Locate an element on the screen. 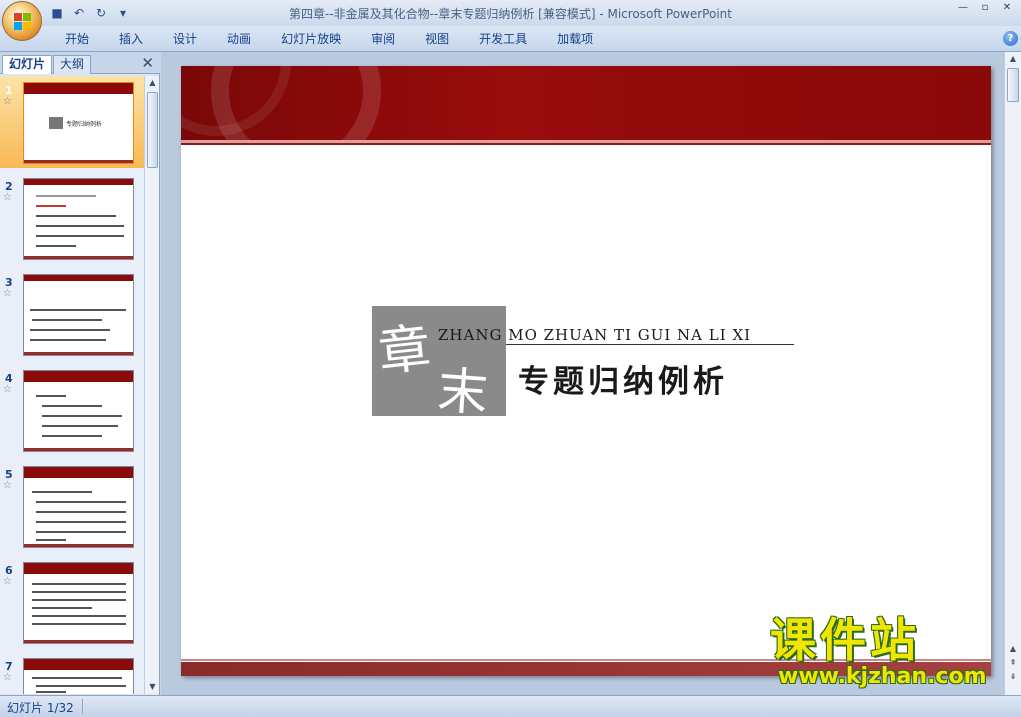  slide-thumbnail: 4 ☆ is located at coordinates (72, 410).